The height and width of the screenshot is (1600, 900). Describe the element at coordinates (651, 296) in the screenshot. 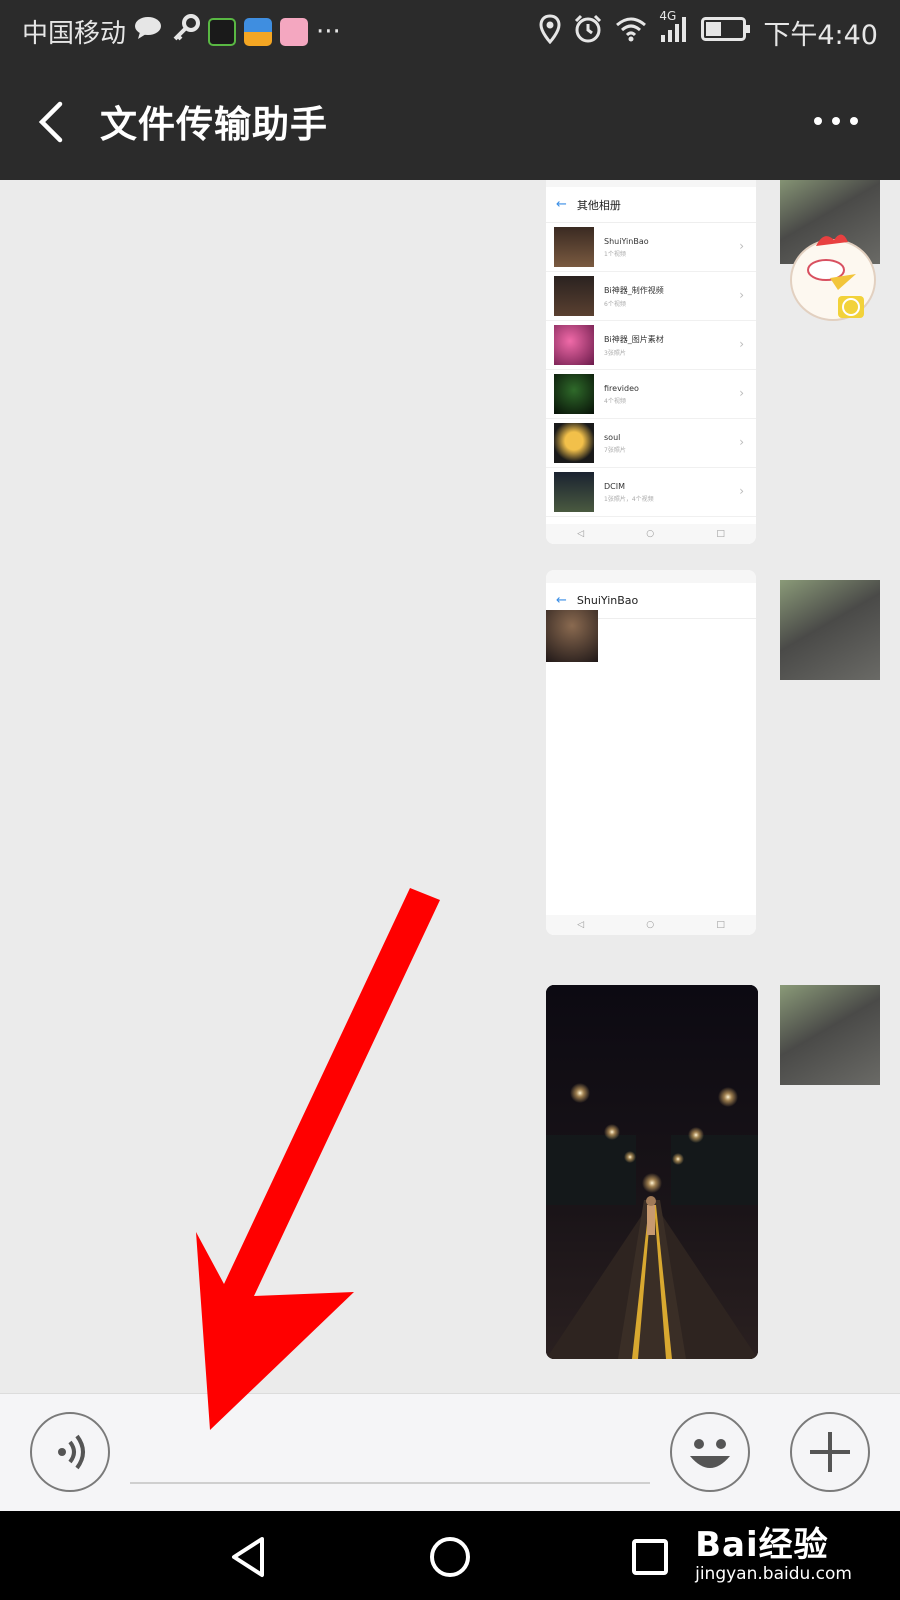

I see `list-item: Bi神器_制作视频 6个视频 ›` at that location.